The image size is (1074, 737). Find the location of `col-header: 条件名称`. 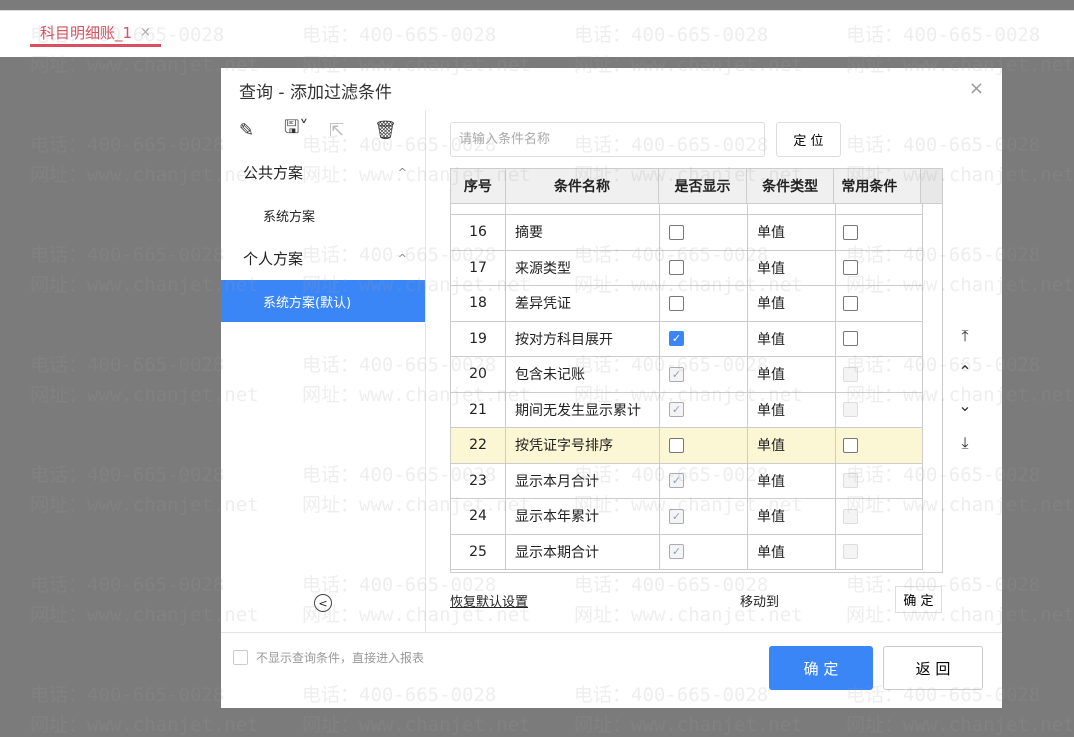

col-header: 条件名称 is located at coordinates (583, 186).